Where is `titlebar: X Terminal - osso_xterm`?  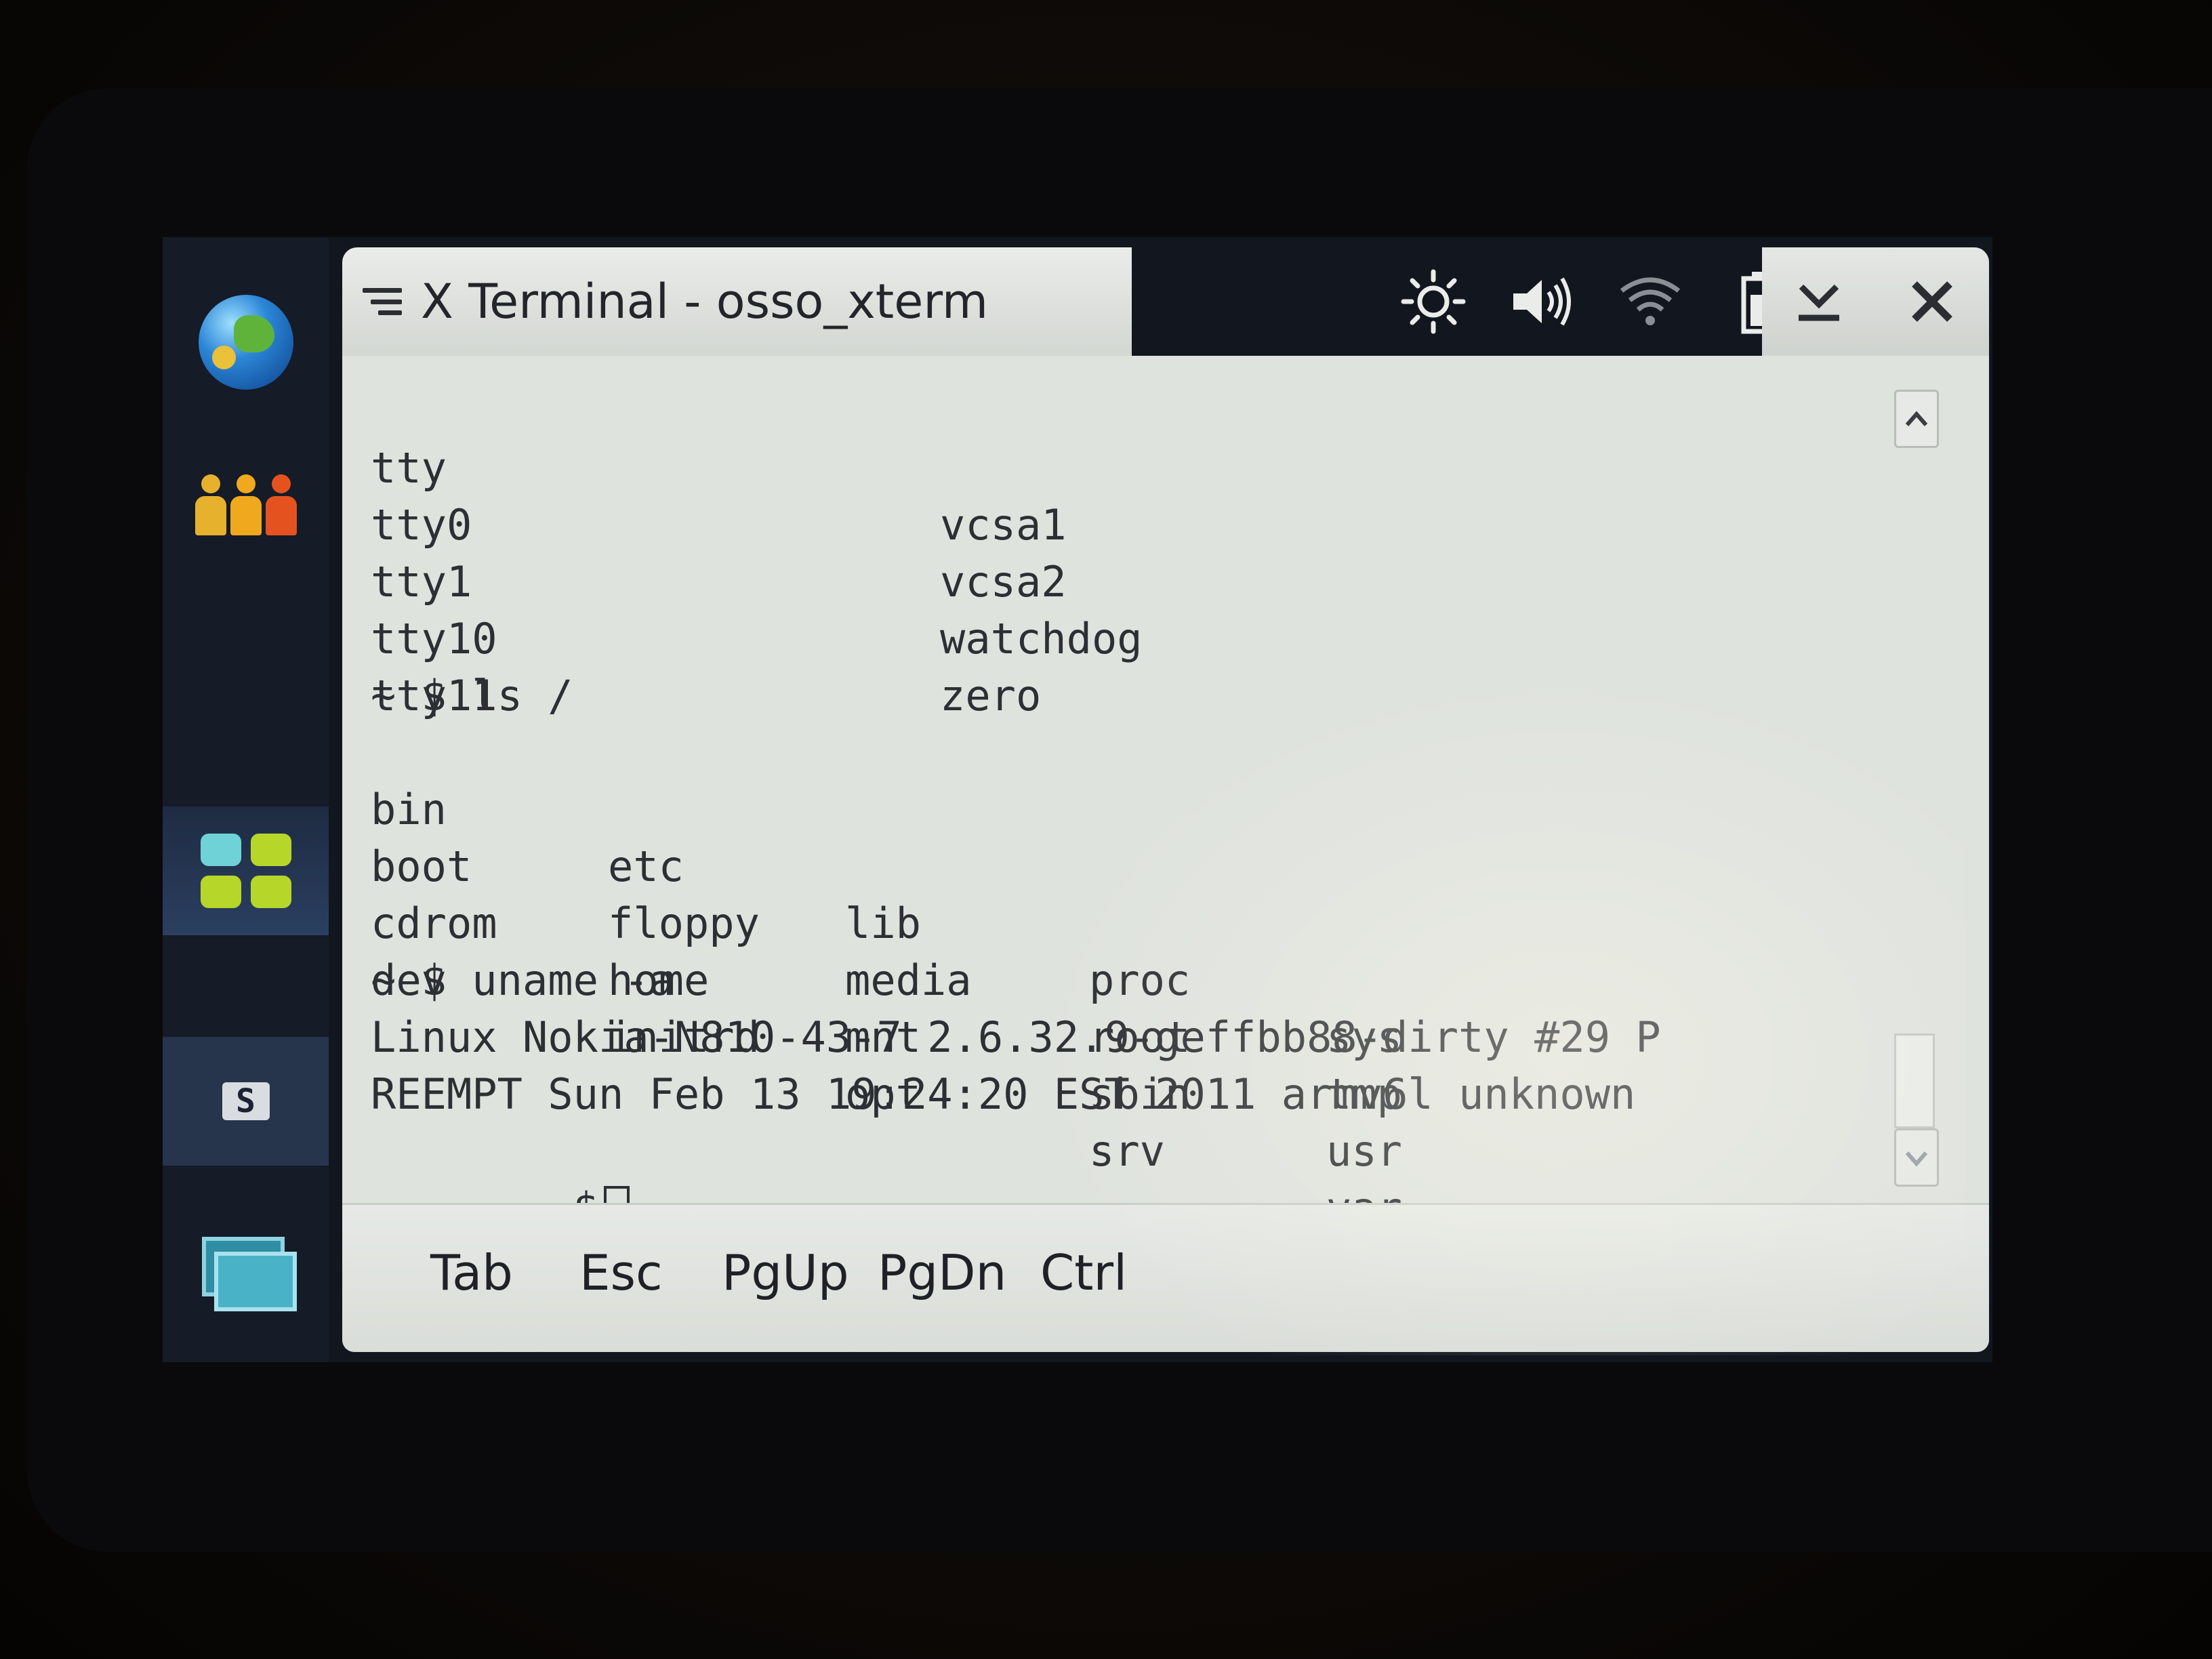
titlebar: X Terminal - osso_xterm is located at coordinates (1165, 301).